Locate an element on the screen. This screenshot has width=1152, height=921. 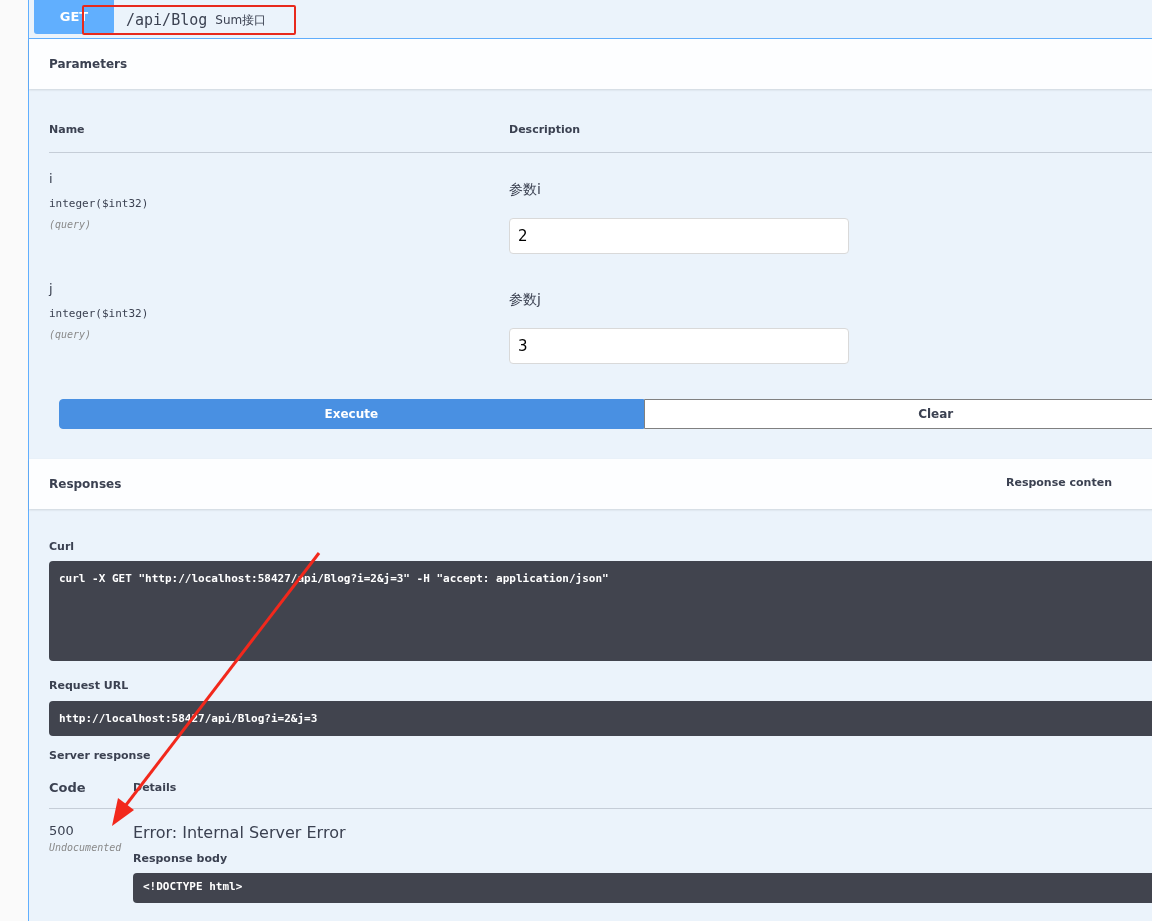
parameter-description: 参数j is located at coordinates (525, 299).